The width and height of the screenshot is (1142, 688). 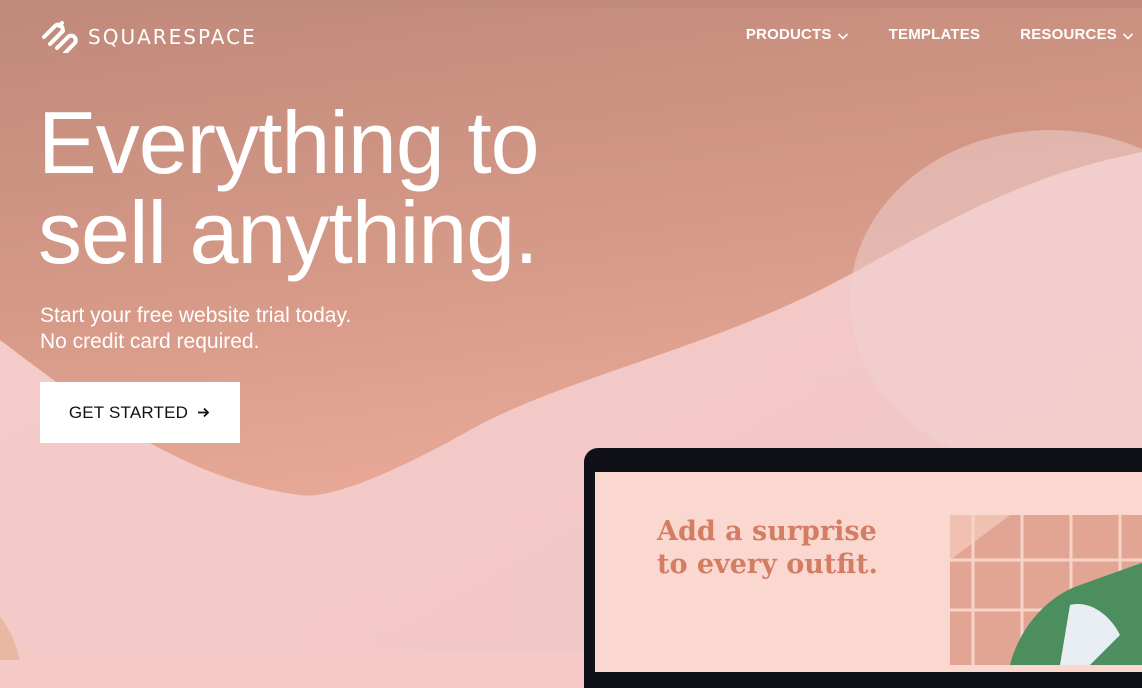 What do you see at coordinates (204, 412) in the screenshot?
I see `arrow-right-icon` at bounding box center [204, 412].